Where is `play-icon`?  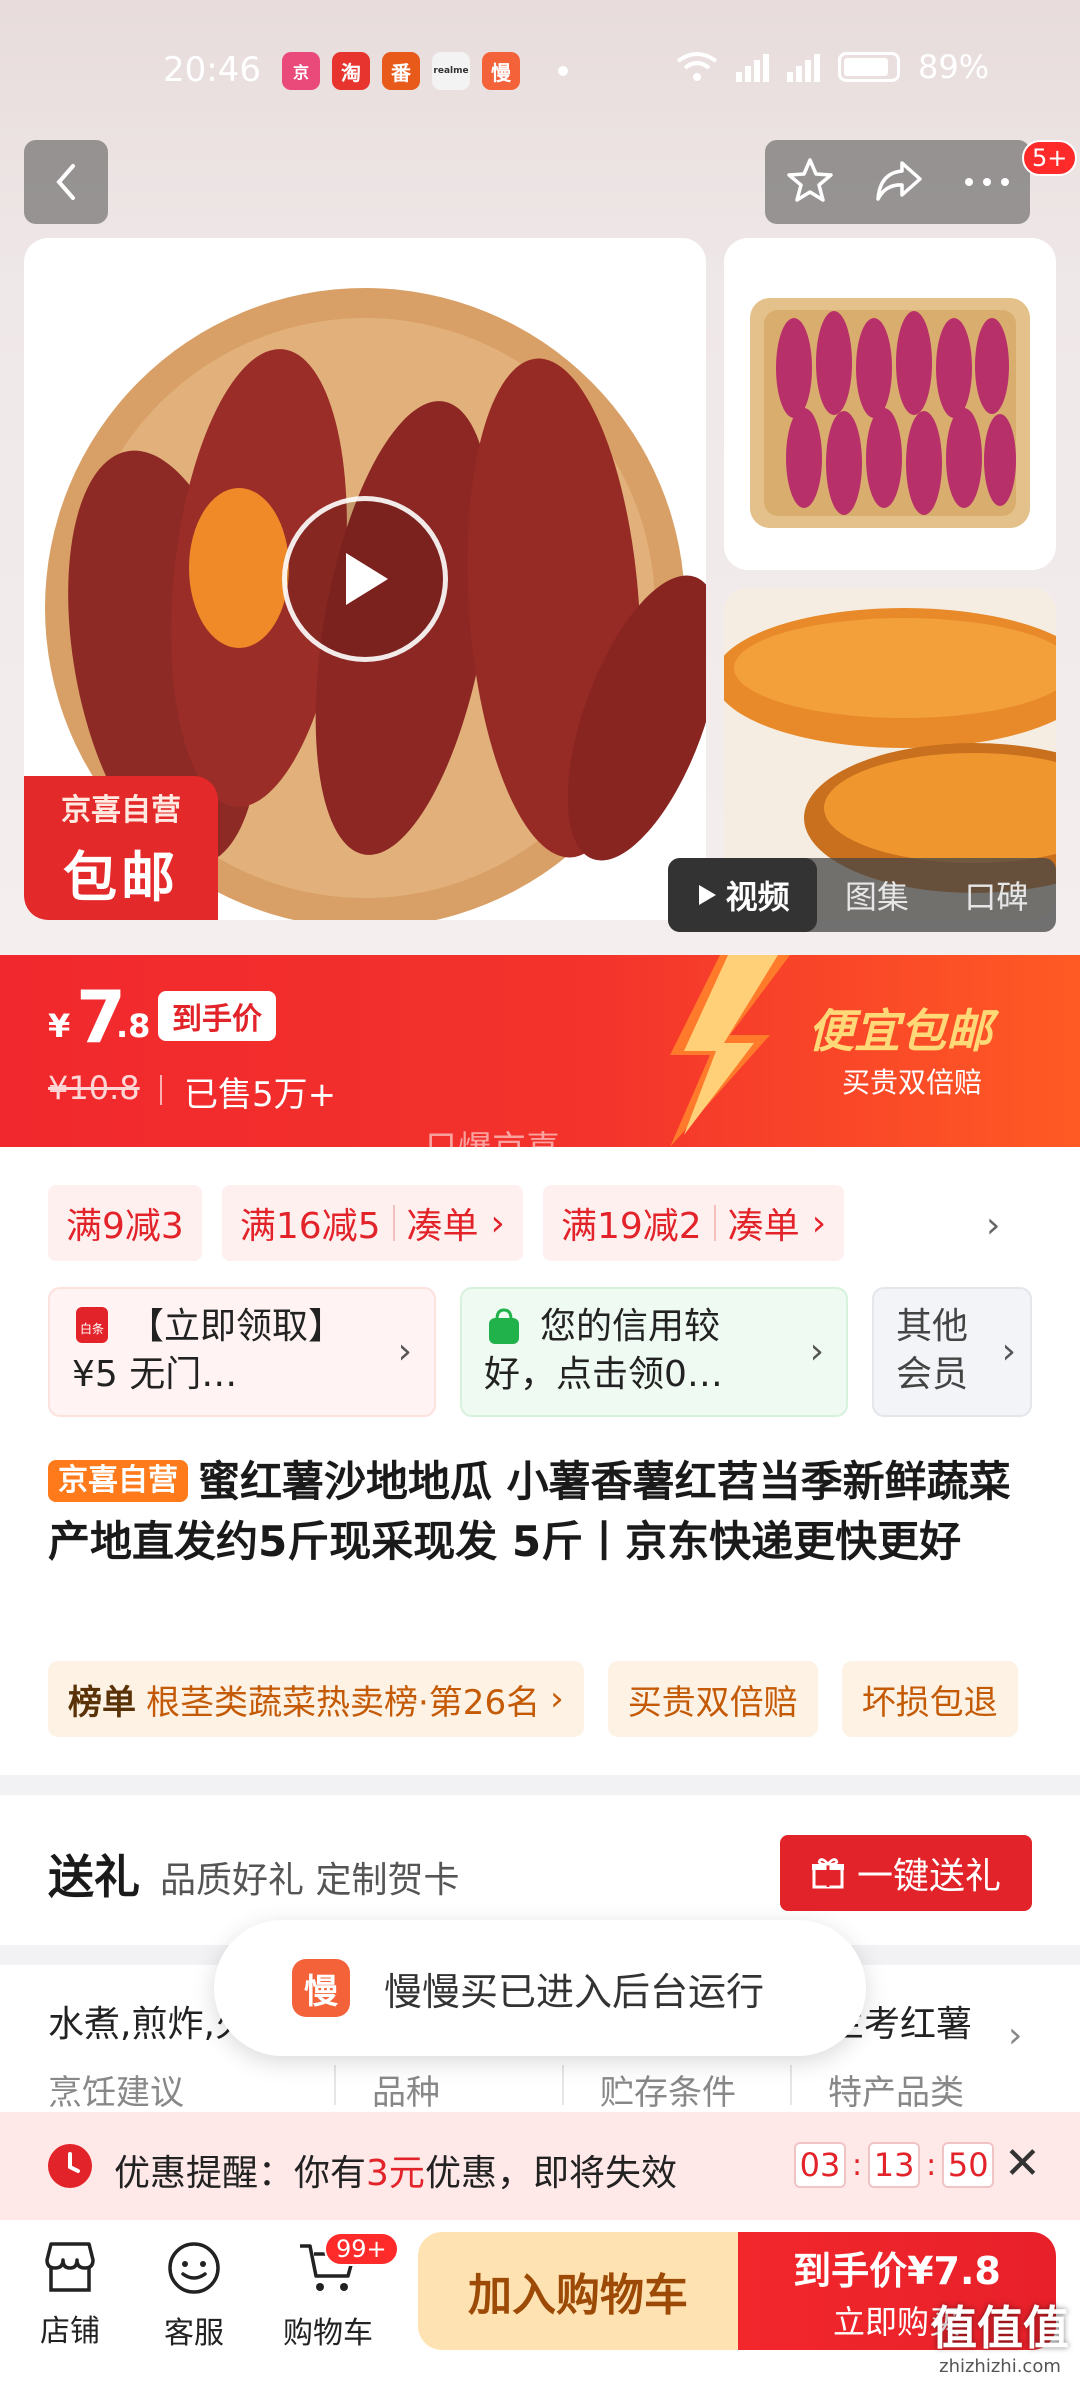
play-icon is located at coordinates (367, 579).